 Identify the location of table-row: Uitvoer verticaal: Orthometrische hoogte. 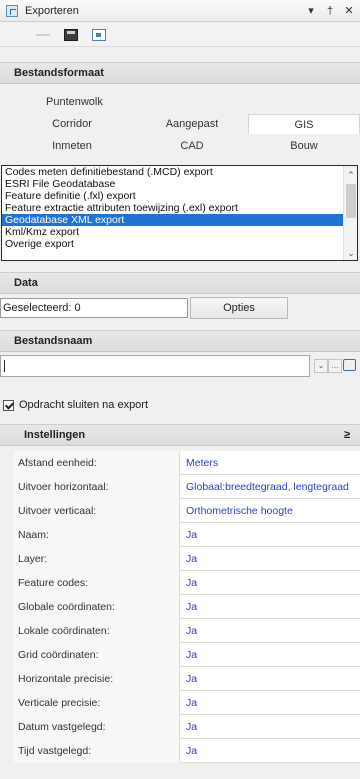
(187, 511).